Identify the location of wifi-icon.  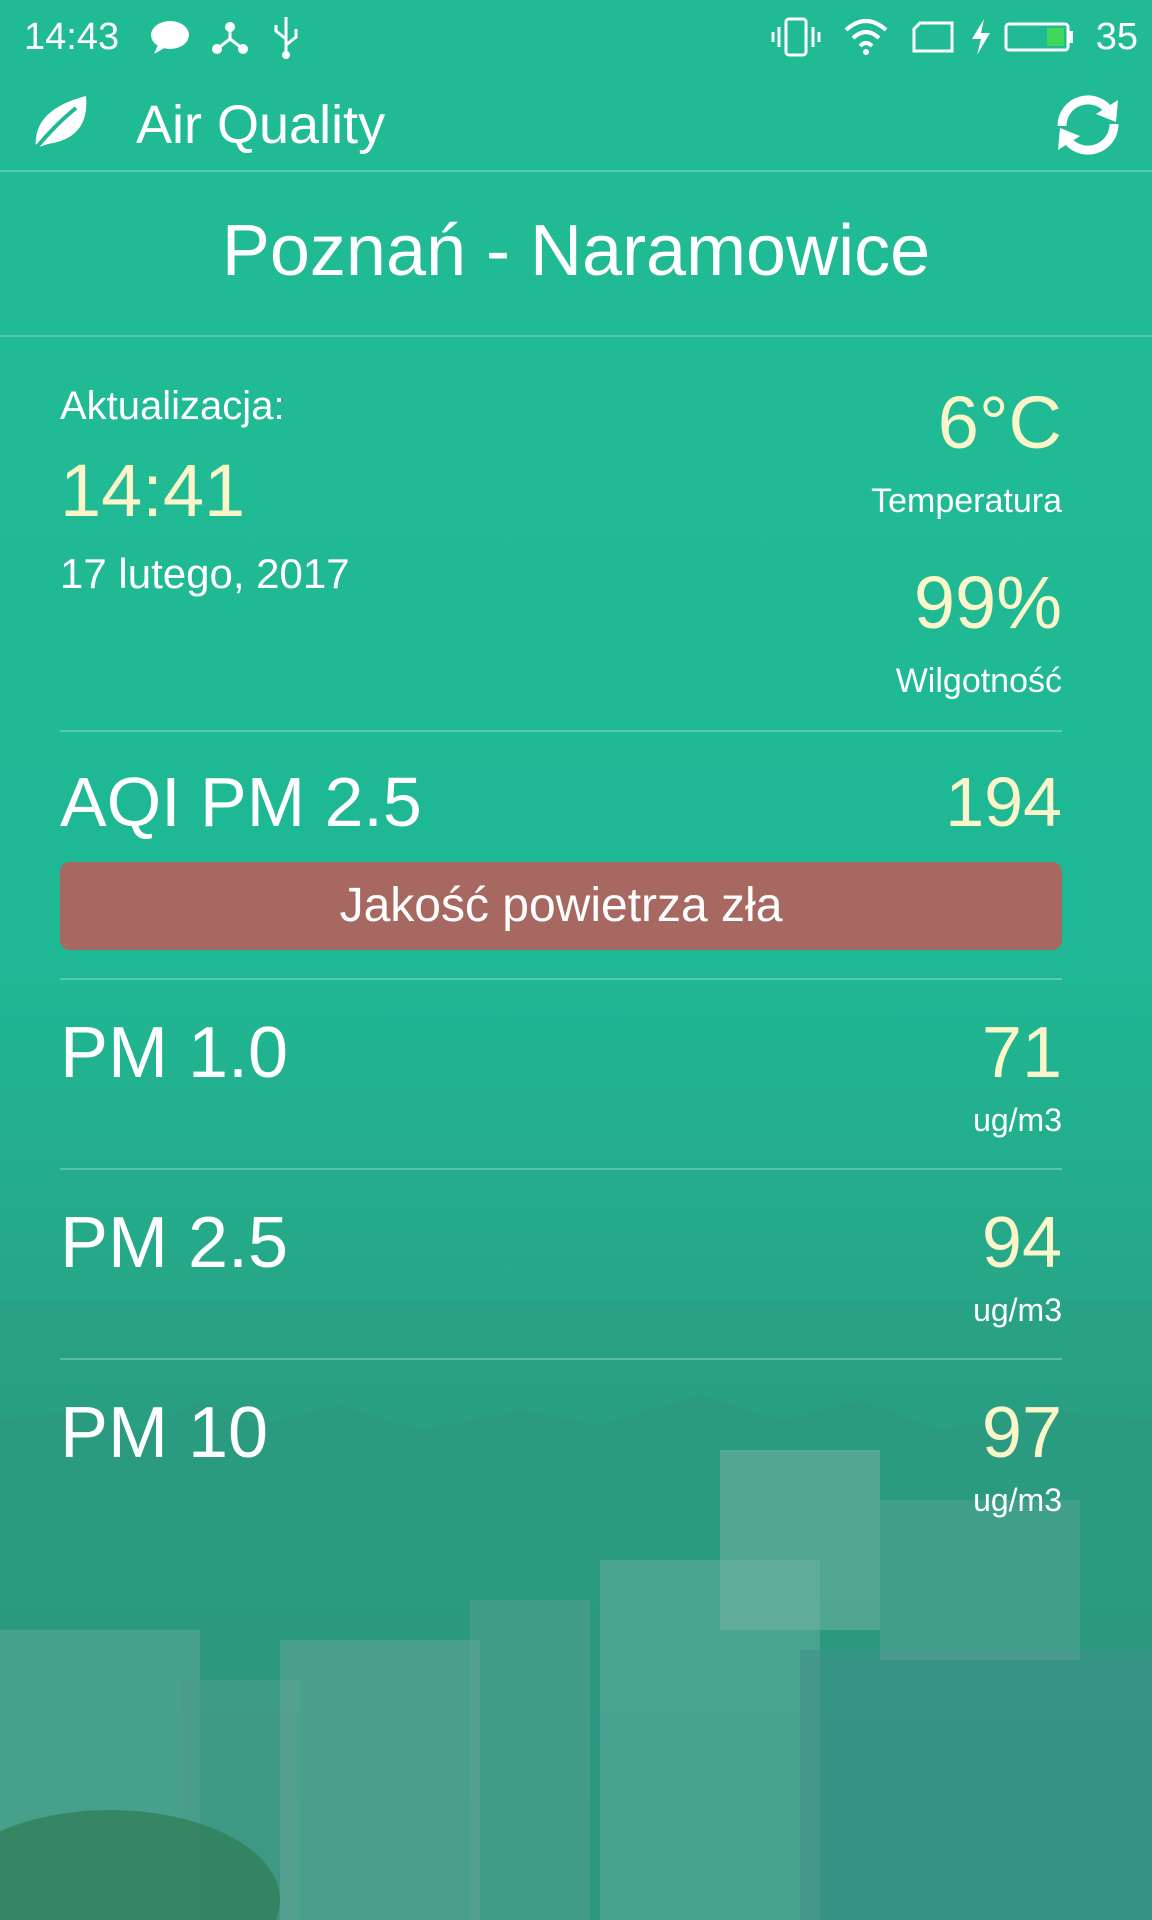
(866, 37).